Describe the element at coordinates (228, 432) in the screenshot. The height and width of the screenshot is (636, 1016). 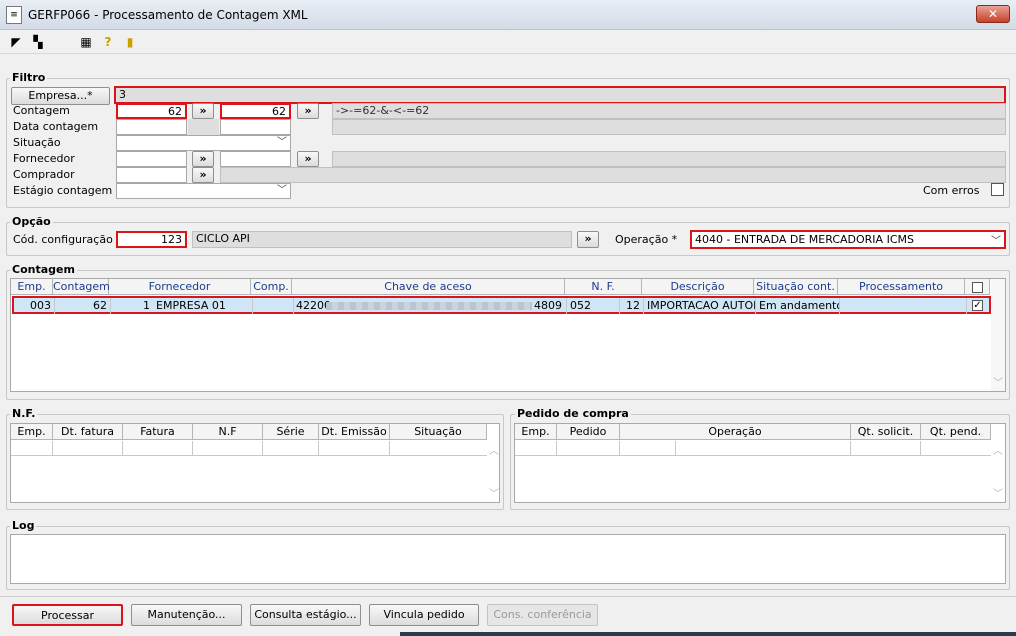
I see `nf-col-nf: N.F` at that location.